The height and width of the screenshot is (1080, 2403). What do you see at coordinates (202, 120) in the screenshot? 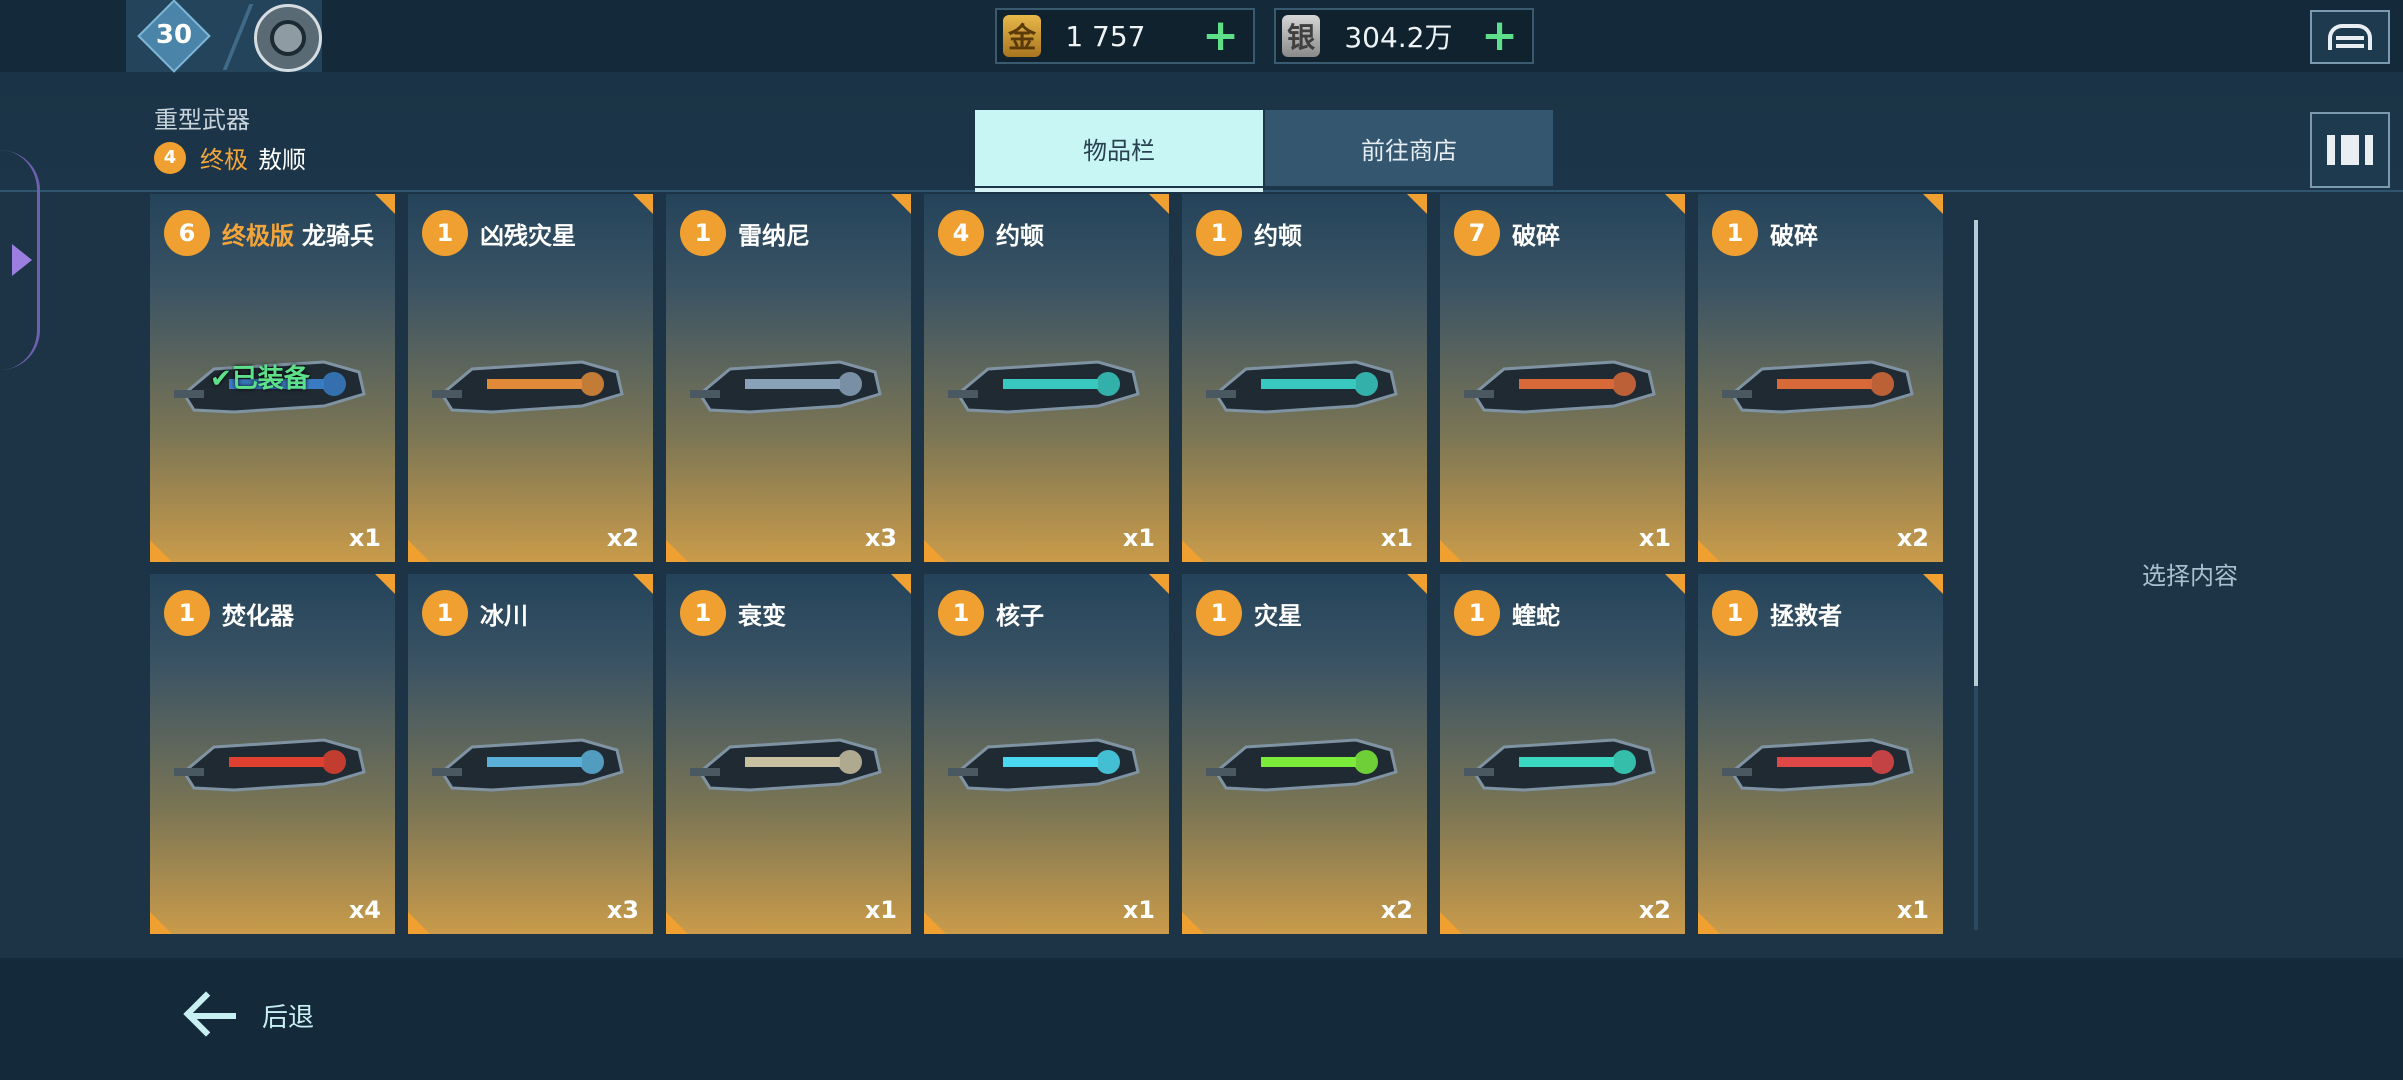
I see `category-title: 重型武器` at bounding box center [202, 120].